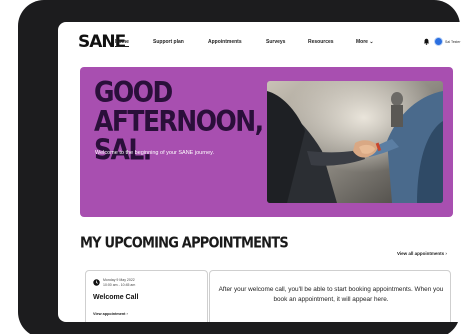  Describe the element at coordinates (426, 41) in the screenshot. I see `bell-icon` at that location.